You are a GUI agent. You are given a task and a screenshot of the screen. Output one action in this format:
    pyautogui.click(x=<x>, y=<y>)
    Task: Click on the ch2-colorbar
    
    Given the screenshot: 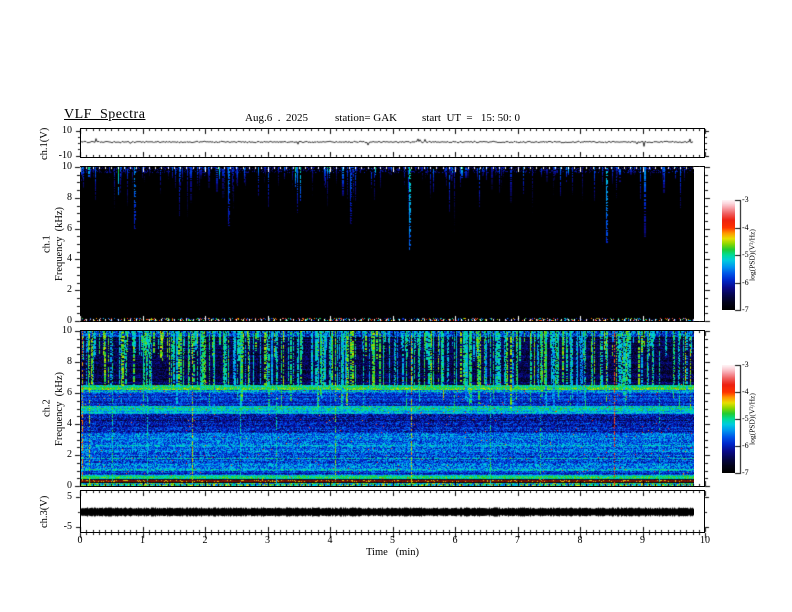 What is the action you would take?
    pyautogui.click(x=728, y=419)
    